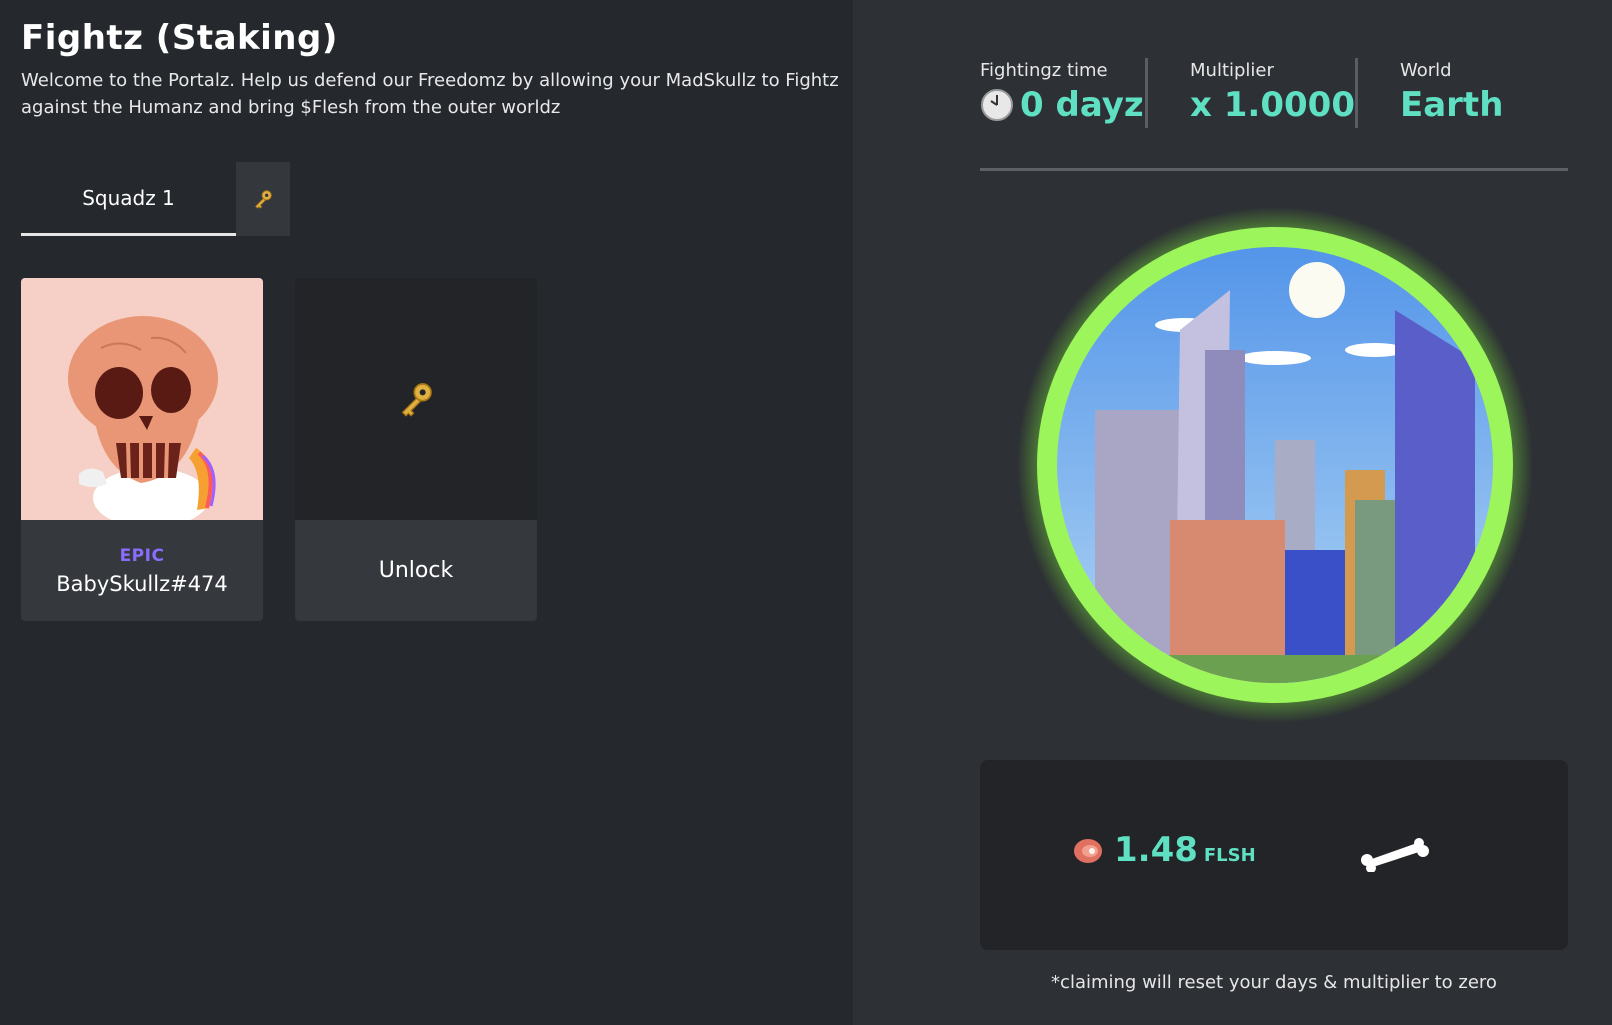  What do you see at coordinates (142, 555) in the screenshot?
I see `rarity-badge: EPIC` at bounding box center [142, 555].